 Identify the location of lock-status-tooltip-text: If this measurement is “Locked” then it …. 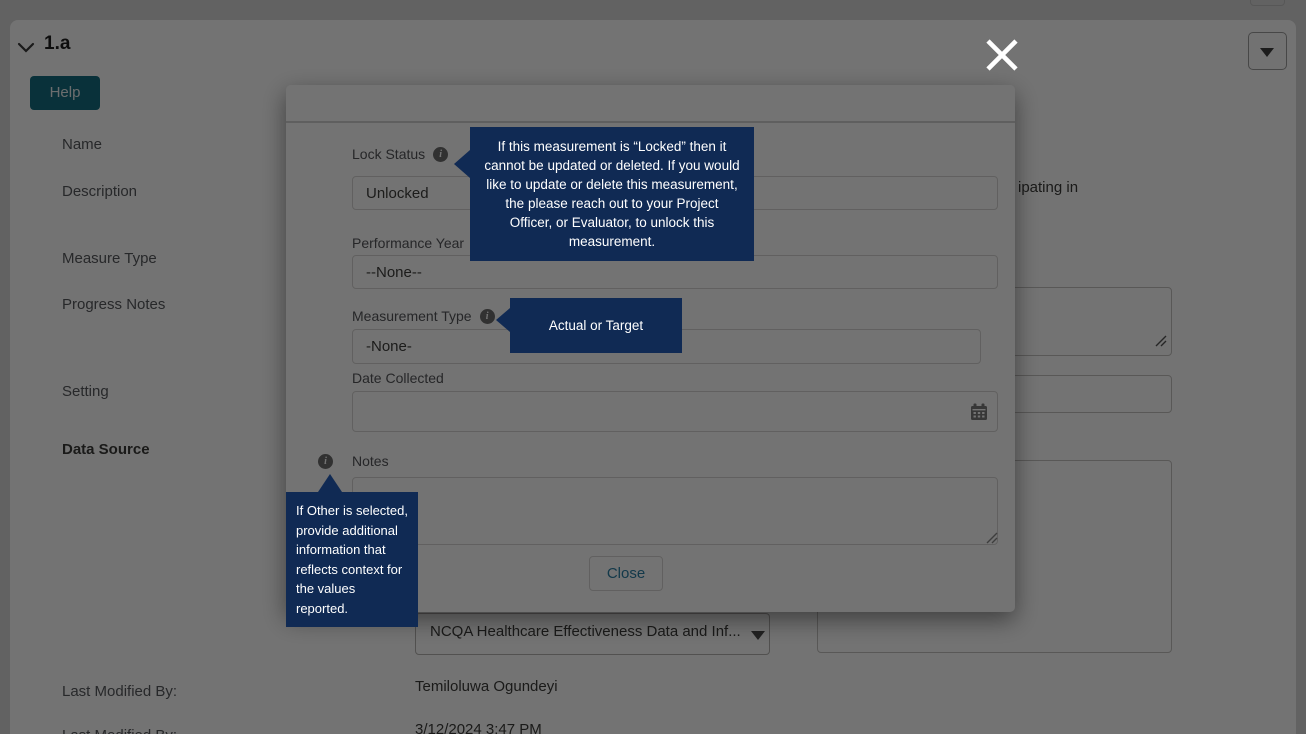
(612, 194).